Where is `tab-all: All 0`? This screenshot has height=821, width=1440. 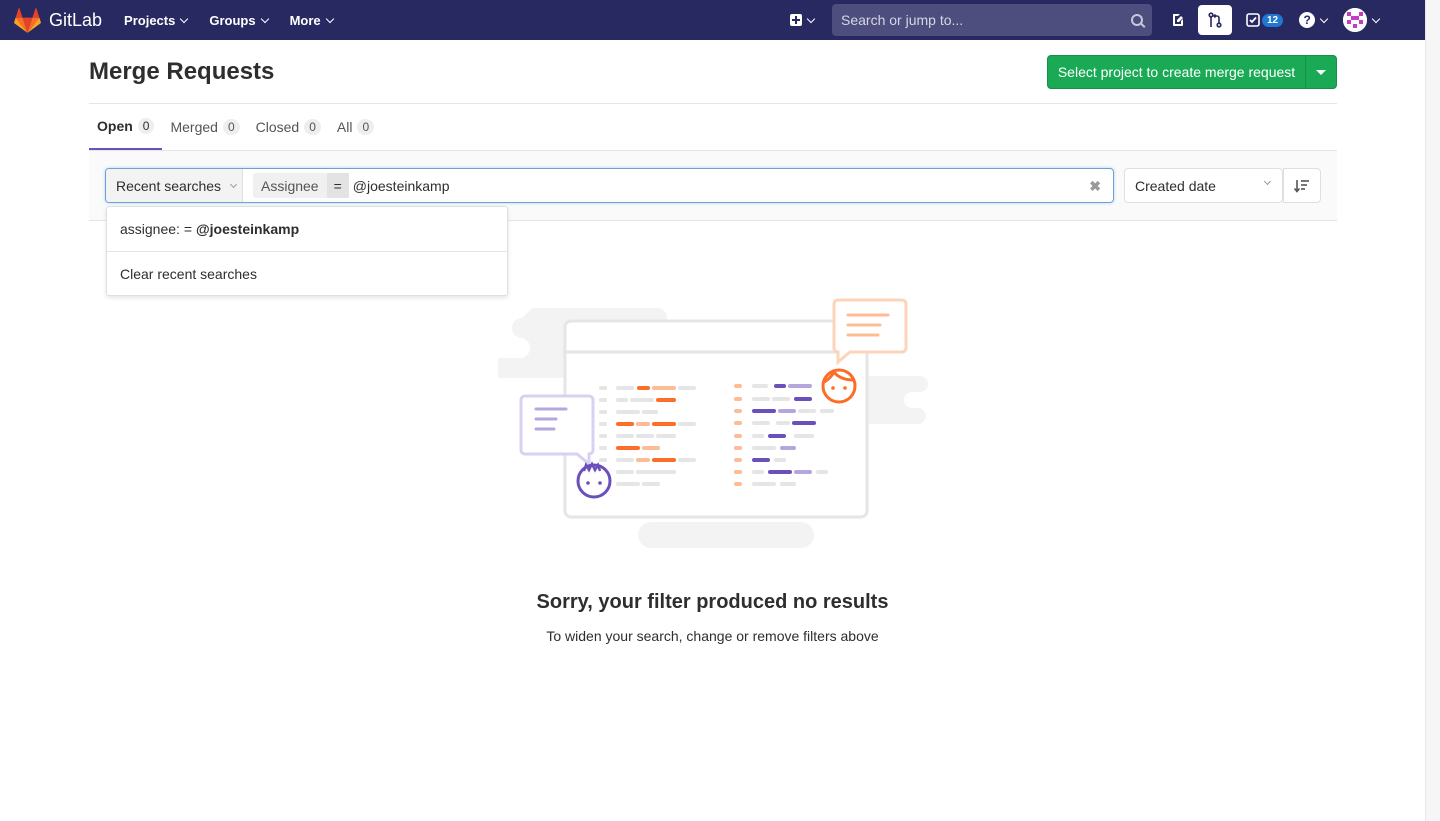
tab-all: All 0 is located at coordinates (355, 127).